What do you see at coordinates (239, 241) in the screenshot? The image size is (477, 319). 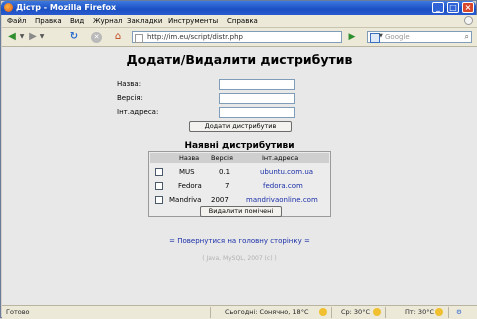 I see `back-to-home-link: = Повернутися на головну сторінку =` at bounding box center [239, 241].